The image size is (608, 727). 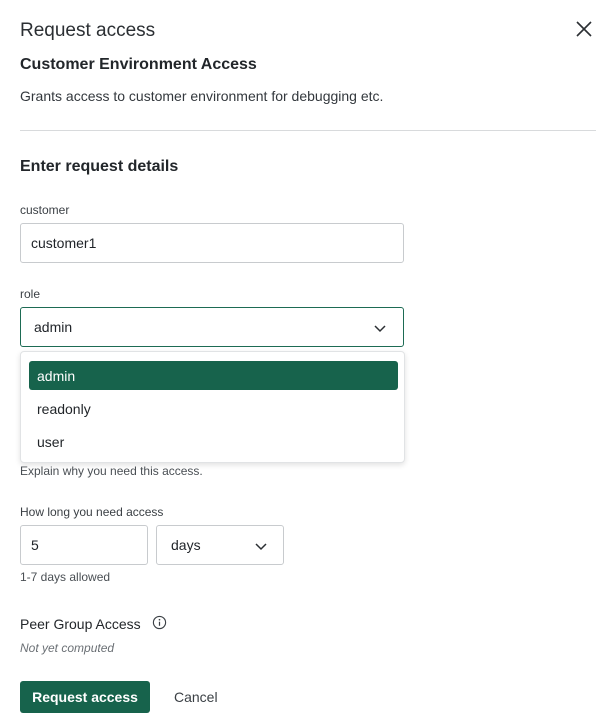 What do you see at coordinates (308, 130) in the screenshot?
I see `divider` at bounding box center [308, 130].